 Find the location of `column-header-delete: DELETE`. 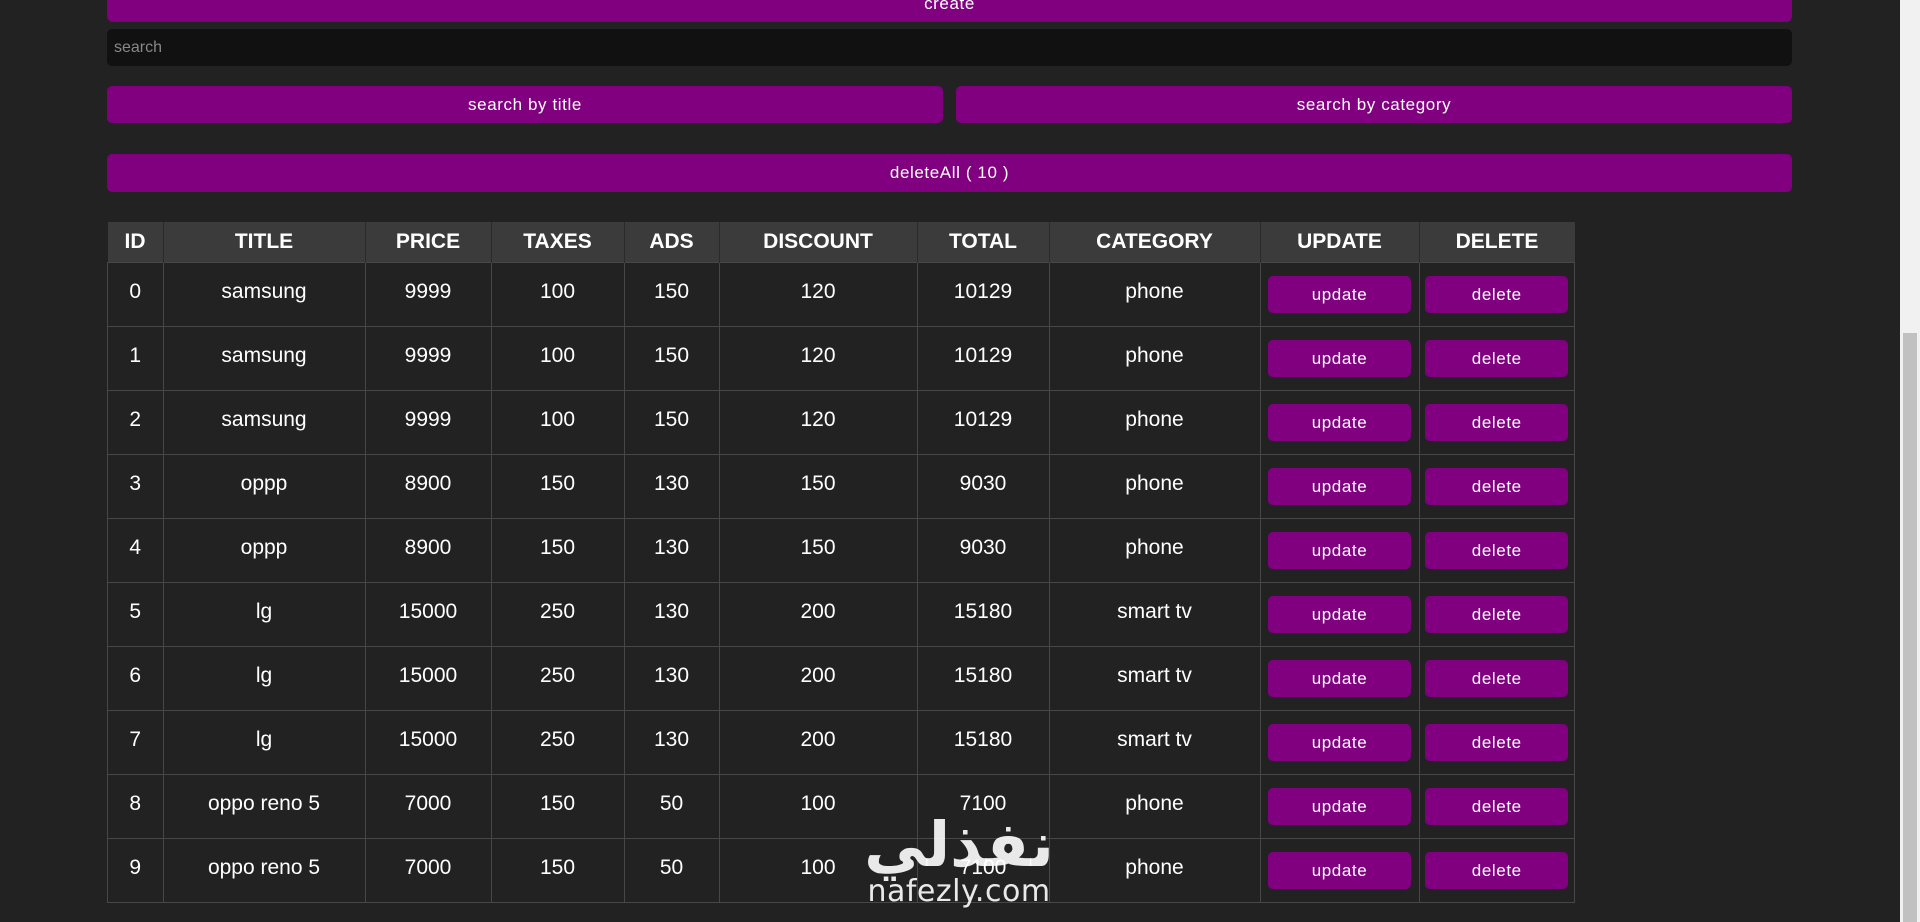

column-header-delete: DELETE is located at coordinates (1496, 242).